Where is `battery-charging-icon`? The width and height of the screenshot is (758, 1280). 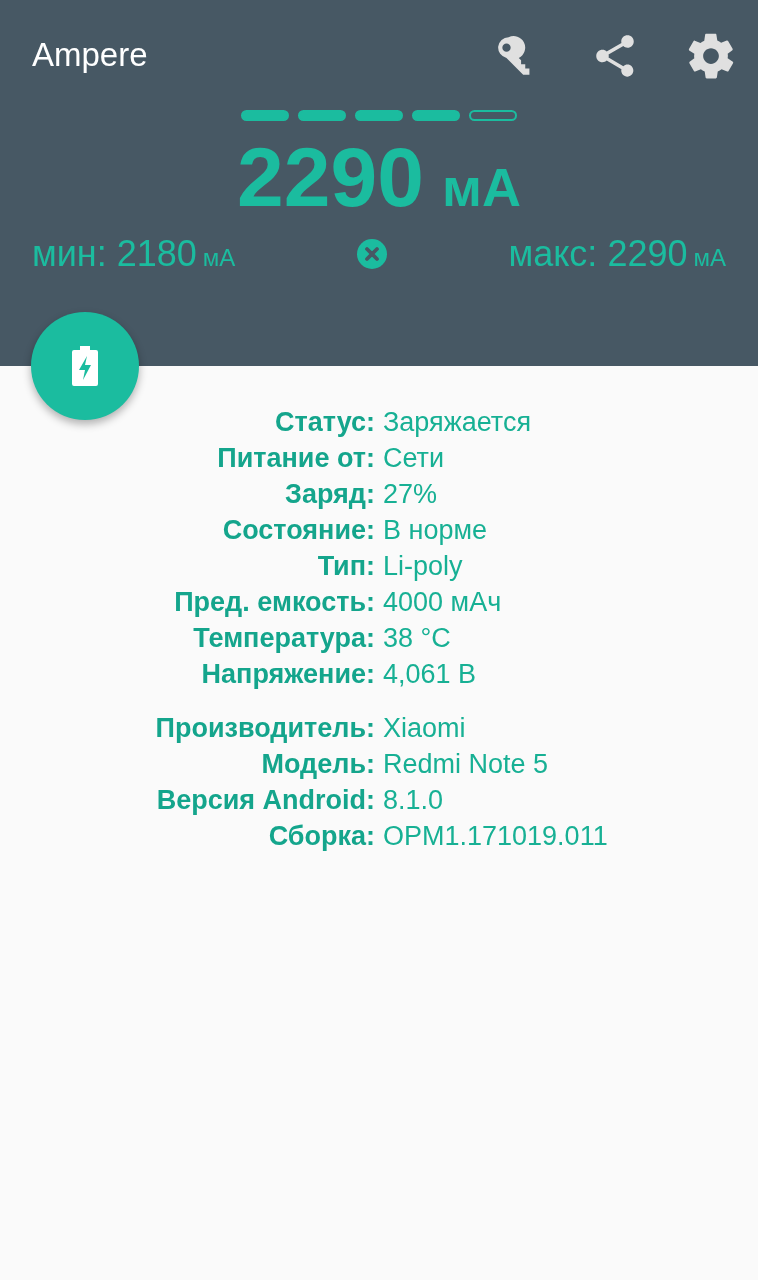 battery-charging-icon is located at coordinates (85, 366).